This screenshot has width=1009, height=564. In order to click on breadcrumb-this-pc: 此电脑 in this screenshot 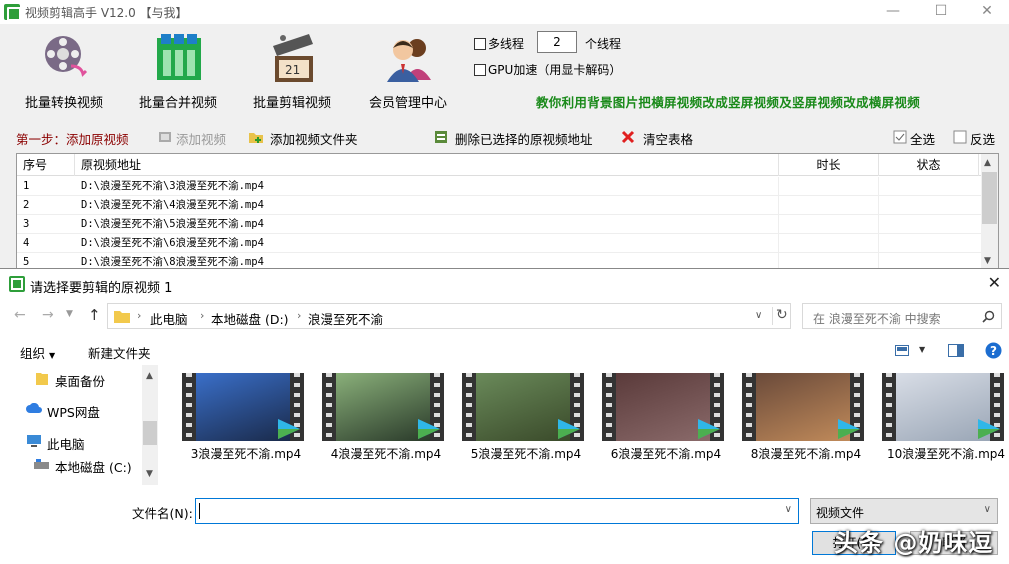, I will do `click(169, 318)`.